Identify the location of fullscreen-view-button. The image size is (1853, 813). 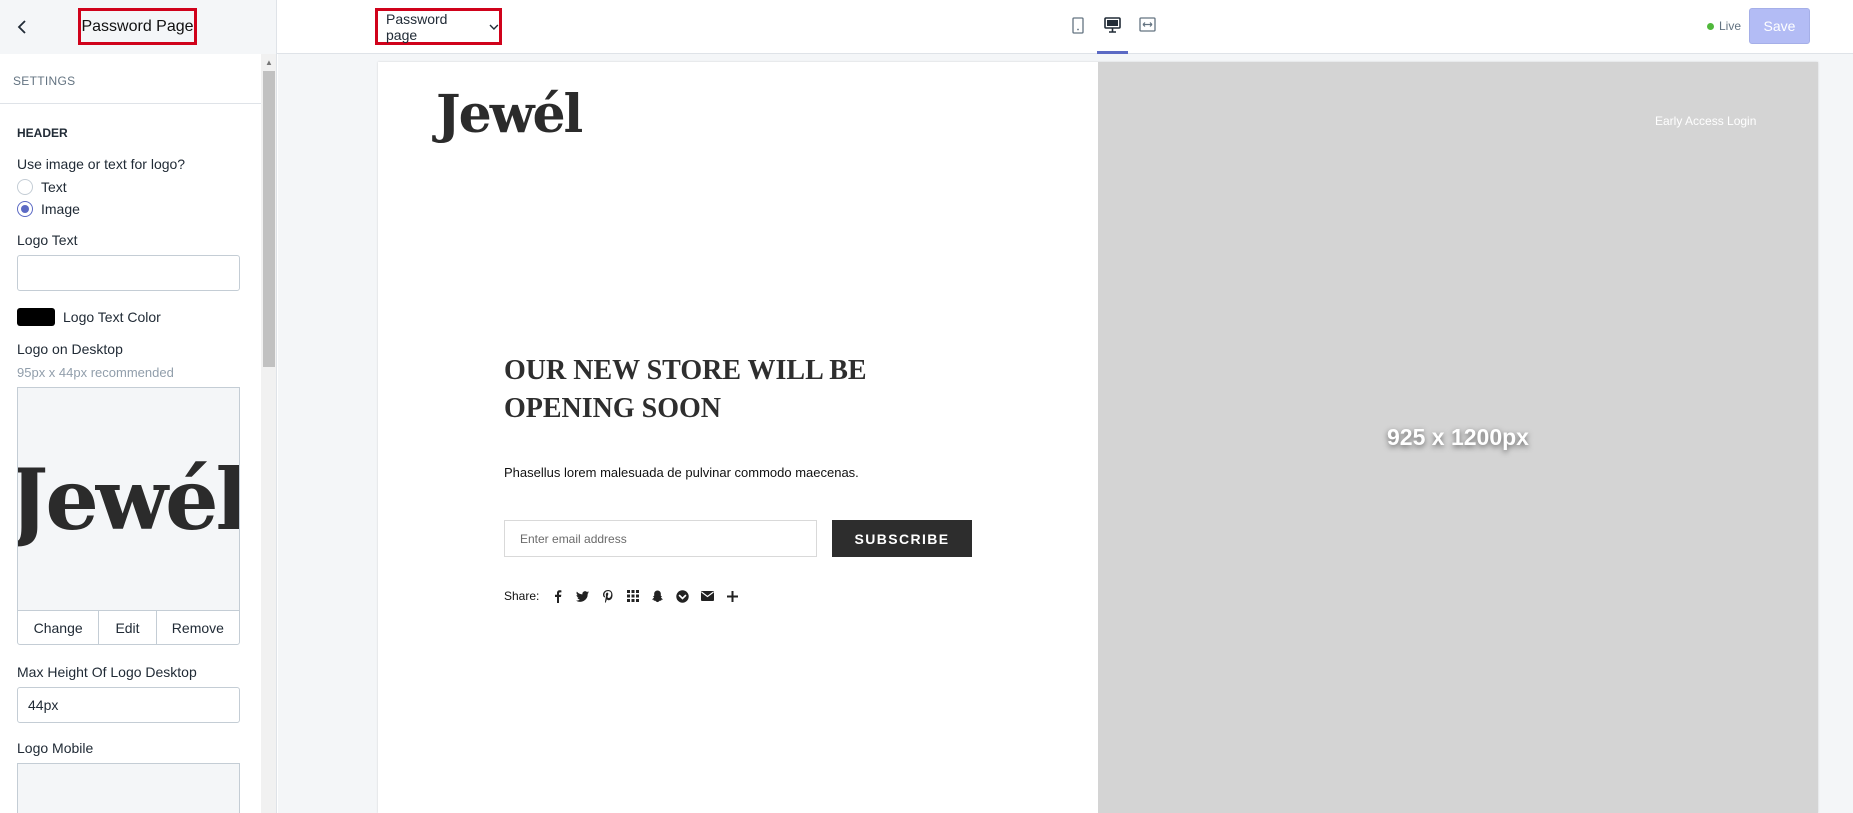
(1147, 32).